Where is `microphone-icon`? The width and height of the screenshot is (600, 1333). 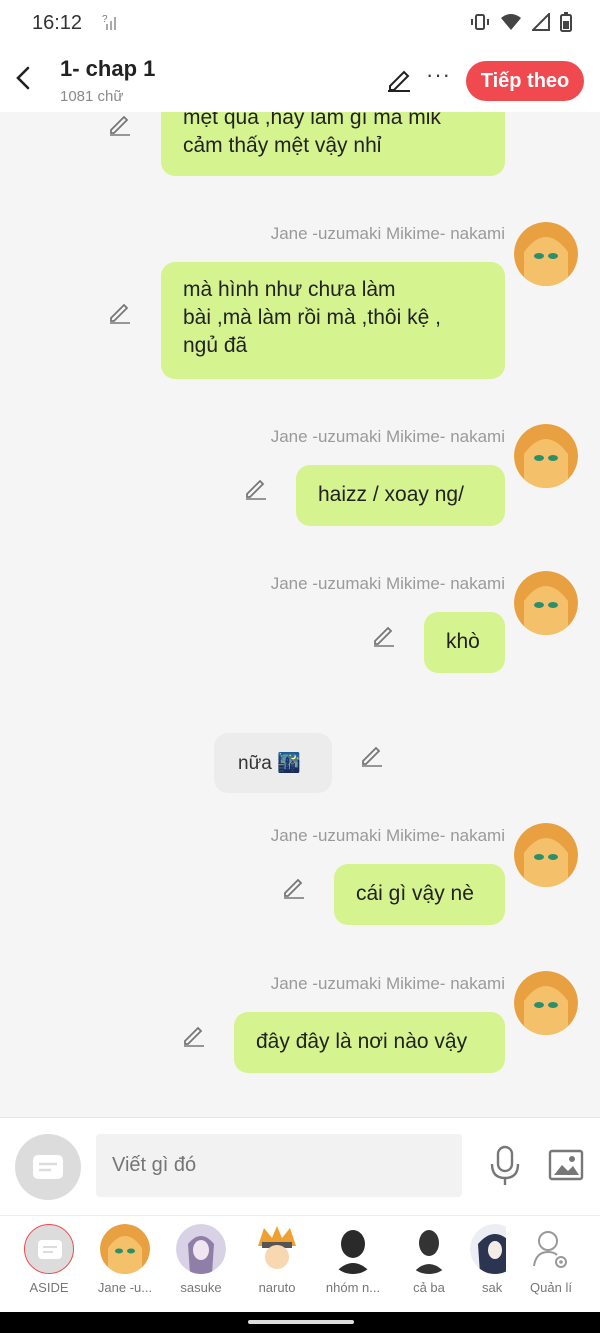
microphone-icon is located at coordinates (505, 1166).